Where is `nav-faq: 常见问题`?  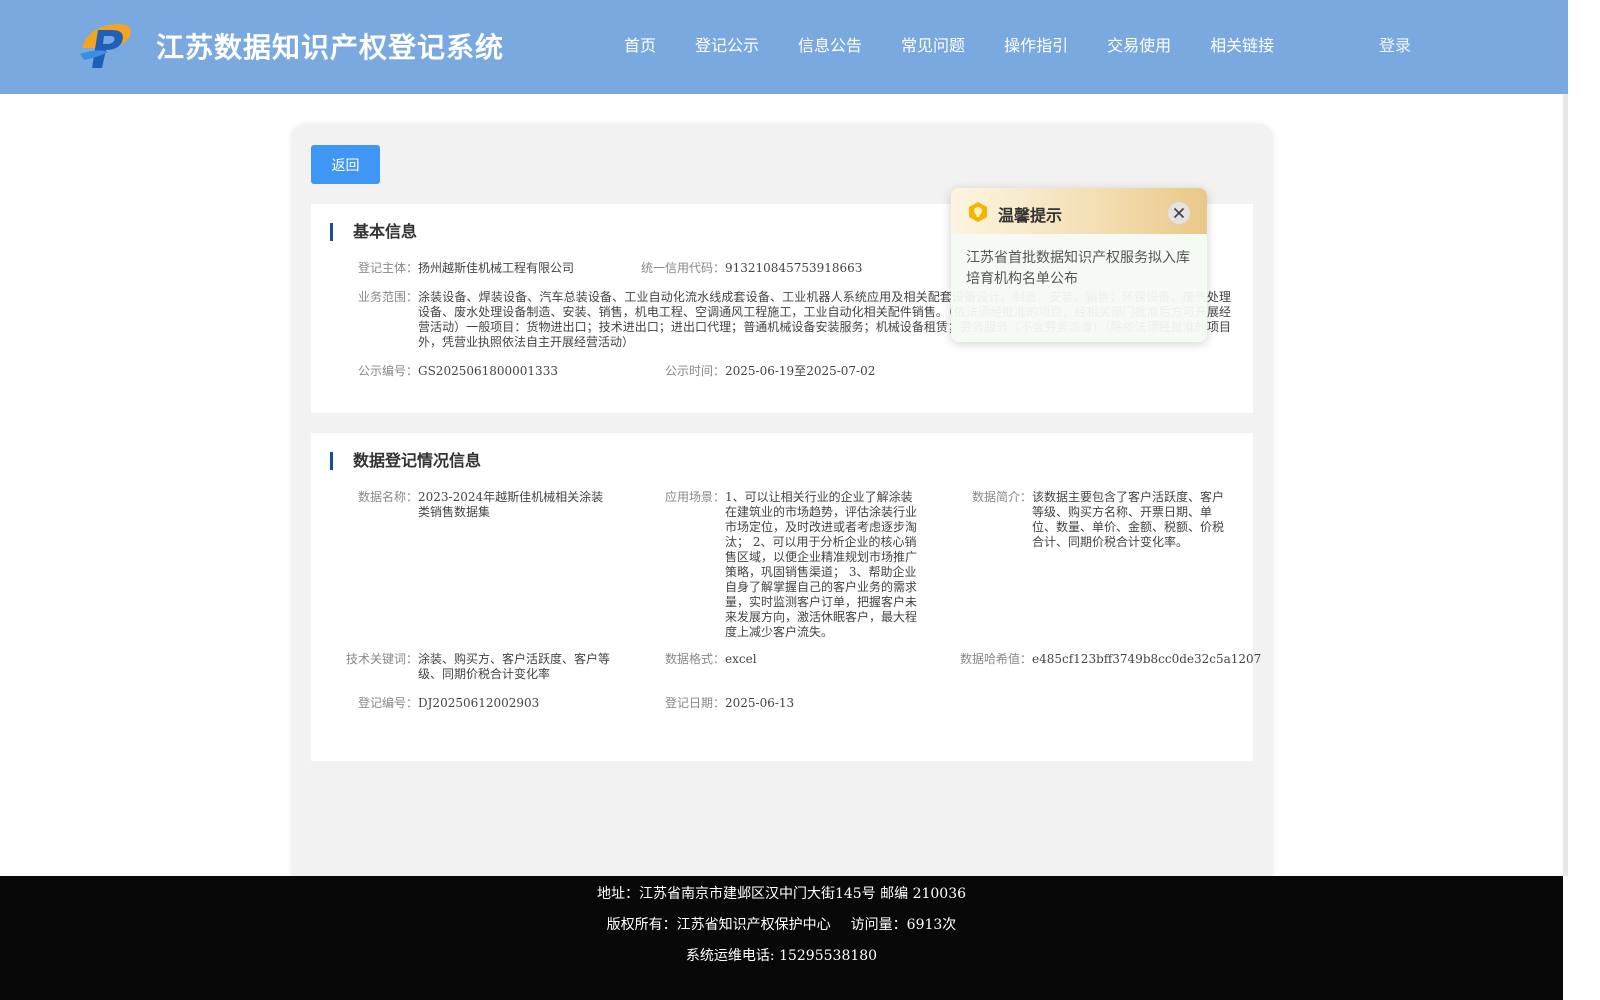 nav-faq: 常见问题 is located at coordinates (933, 46).